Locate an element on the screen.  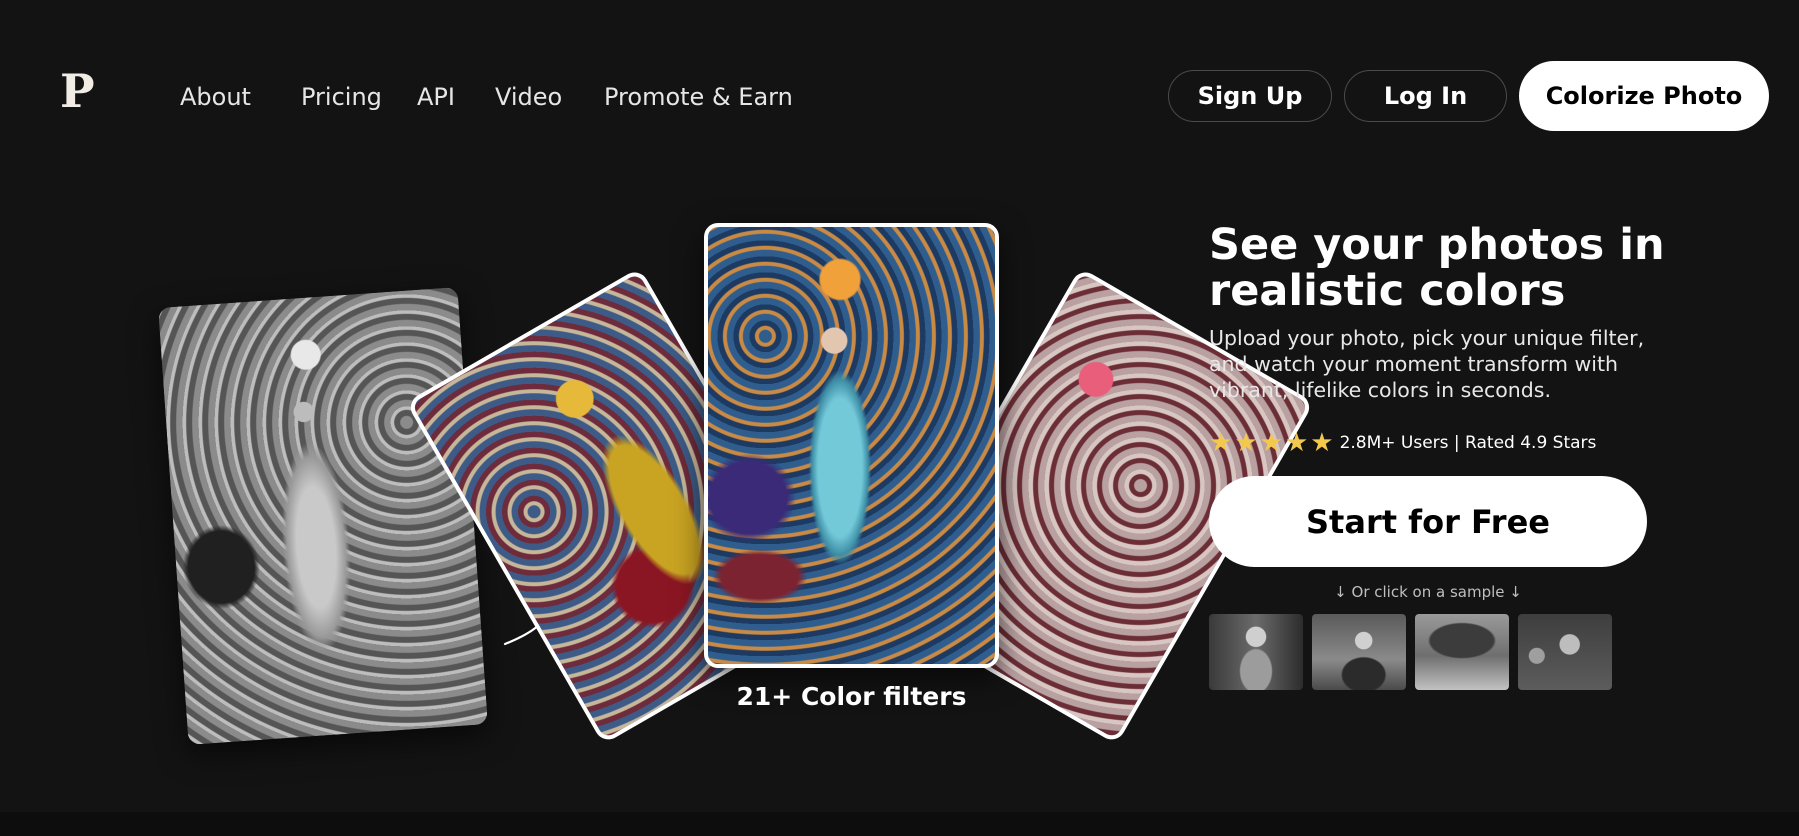
sign-up-button: Sign Up is located at coordinates (1250, 96).